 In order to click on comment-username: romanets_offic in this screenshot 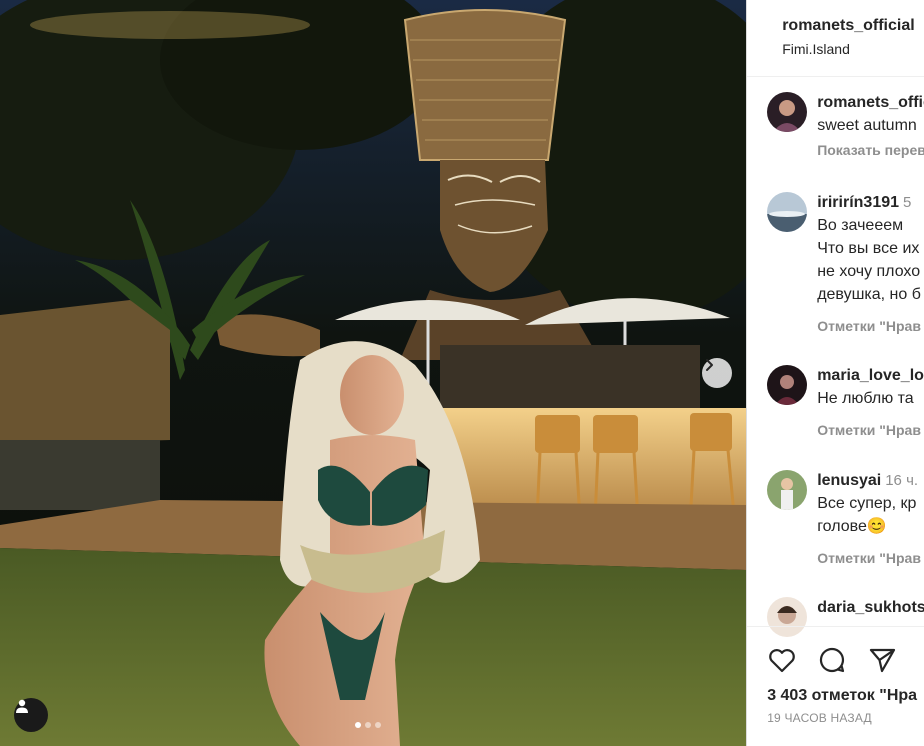, I will do `click(870, 103)`.